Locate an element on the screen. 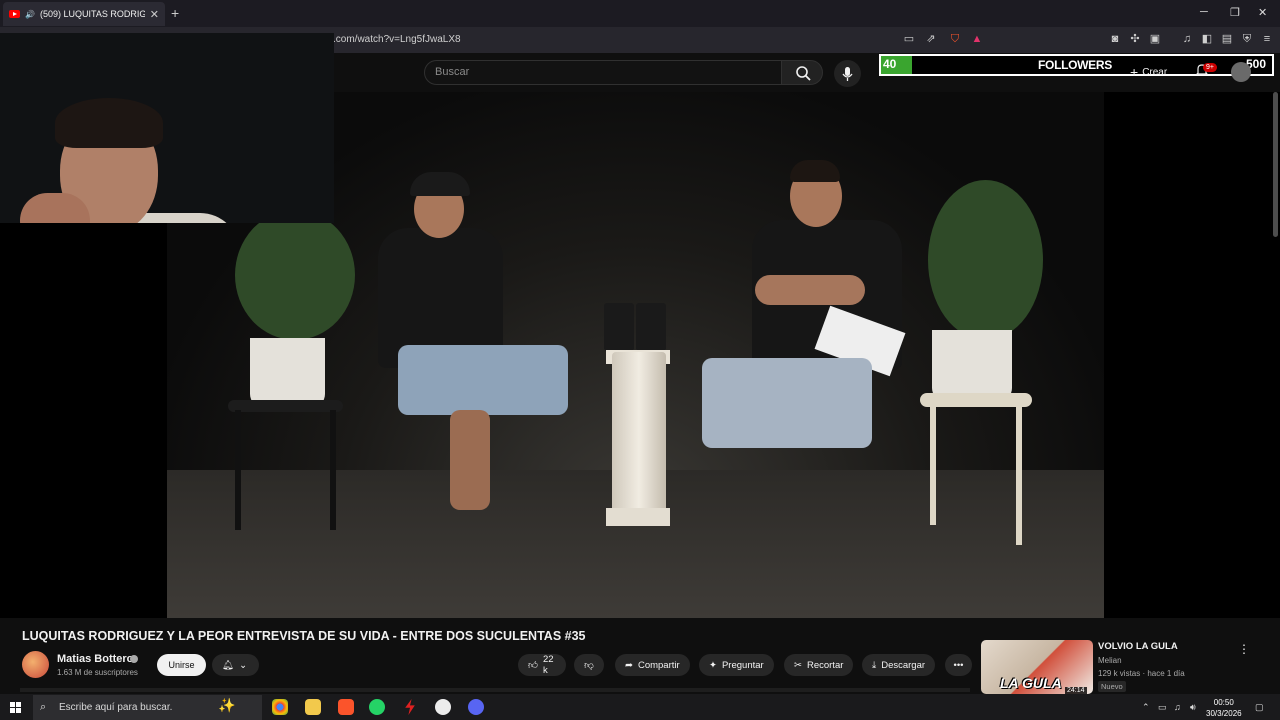 Image resolution: width=1280 pixels, height=720 pixels. ask-label: Preguntar is located at coordinates (742, 665).